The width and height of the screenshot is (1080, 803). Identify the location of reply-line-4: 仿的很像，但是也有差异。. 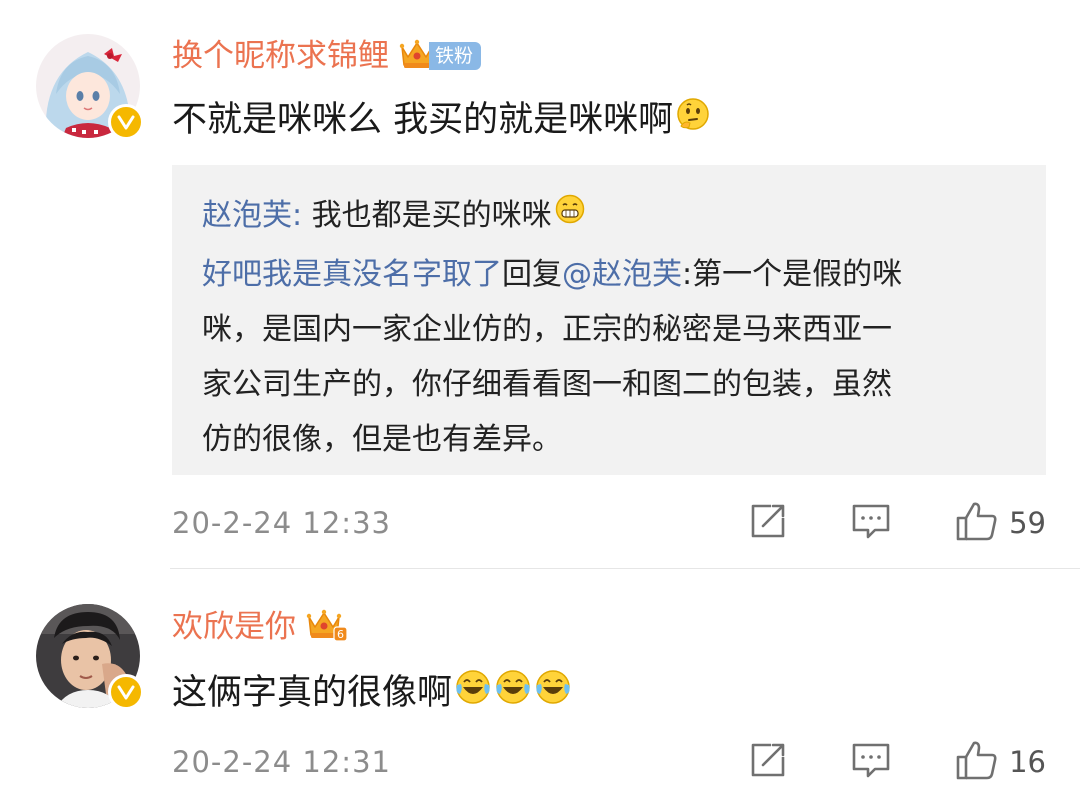
(382, 439).